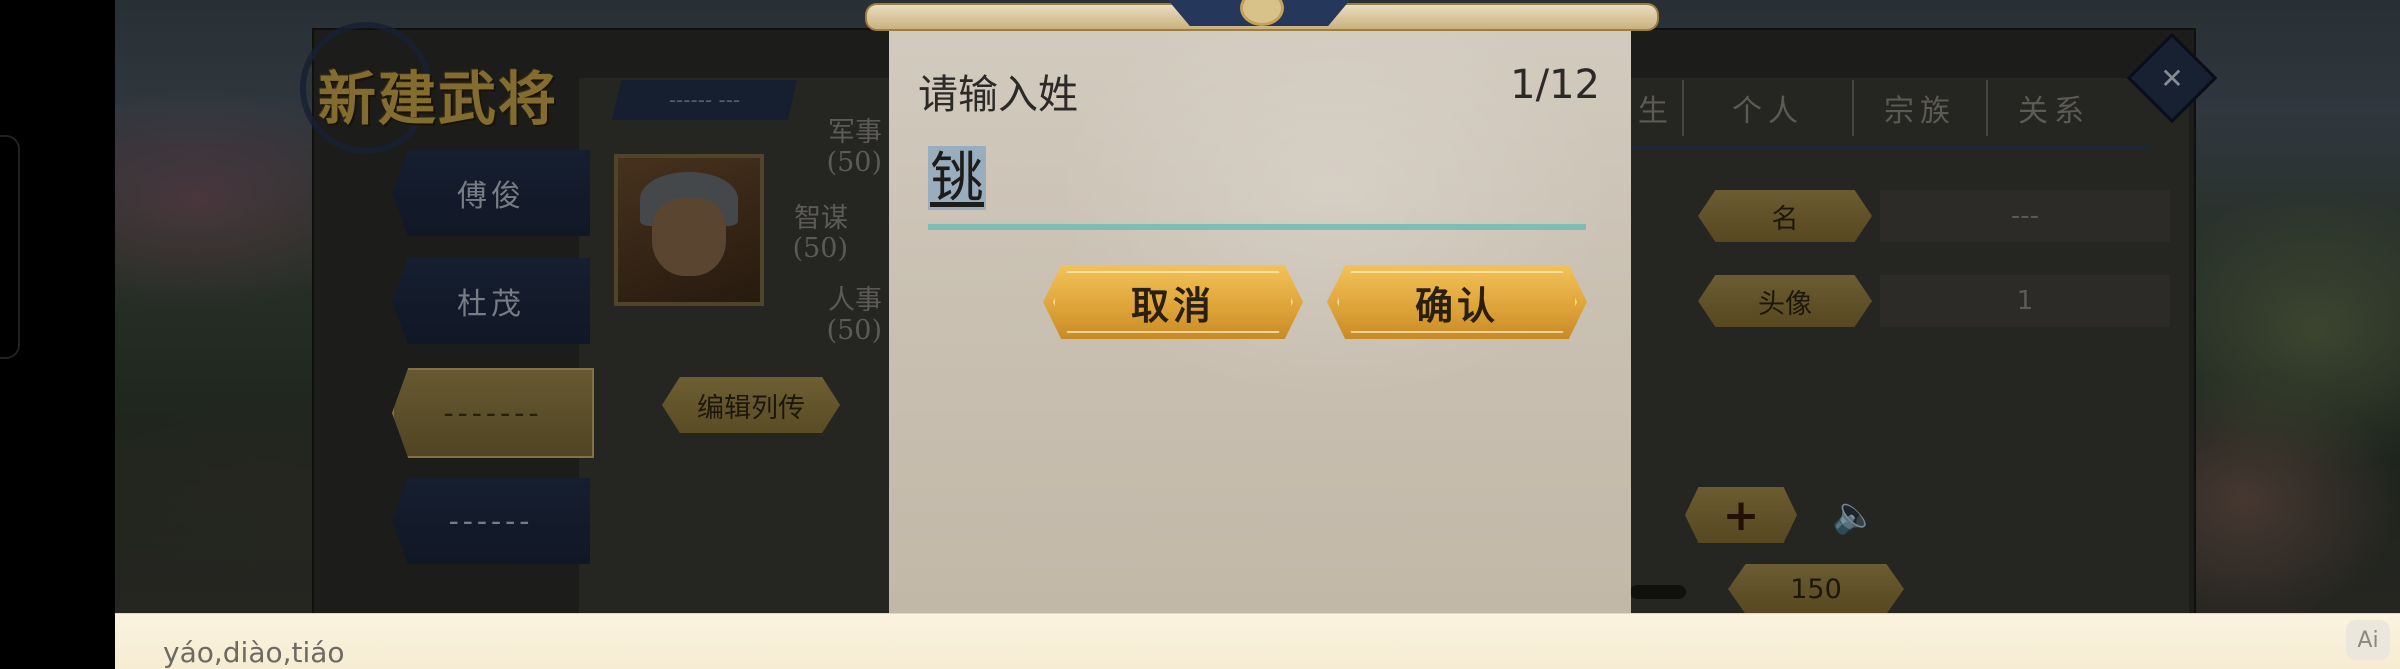 The width and height of the screenshot is (2400, 669). What do you see at coordinates (2368, 640) in the screenshot?
I see `ai-icon-button: Ai` at bounding box center [2368, 640].